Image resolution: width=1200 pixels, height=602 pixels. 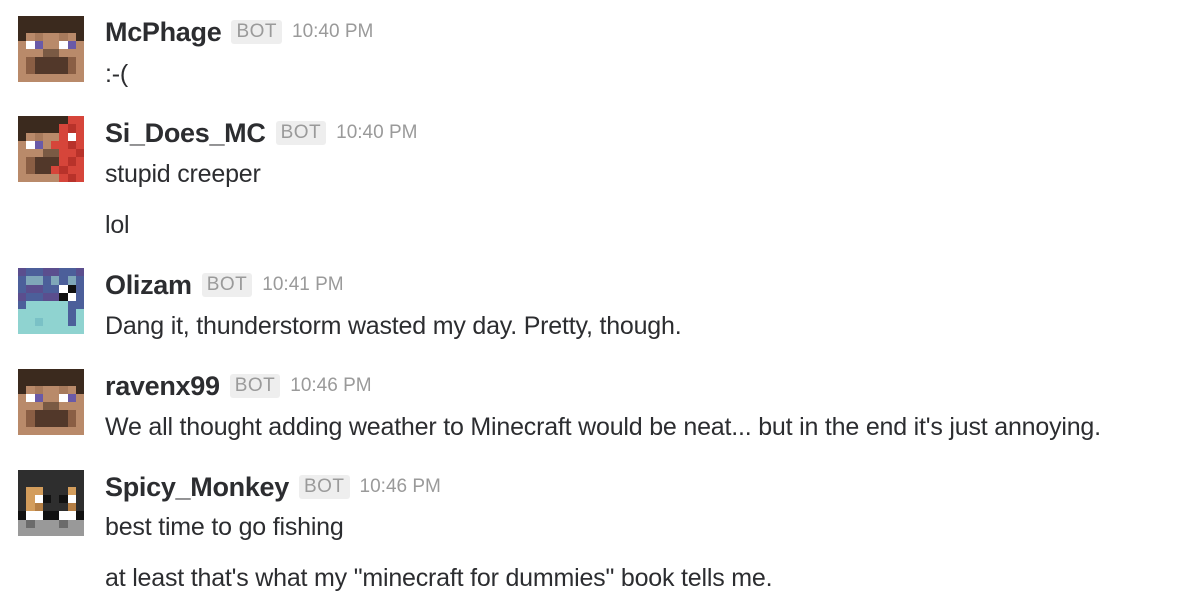 I want to click on message-header: McPhage BOT 10:40 PM, so click(x=239, y=32).